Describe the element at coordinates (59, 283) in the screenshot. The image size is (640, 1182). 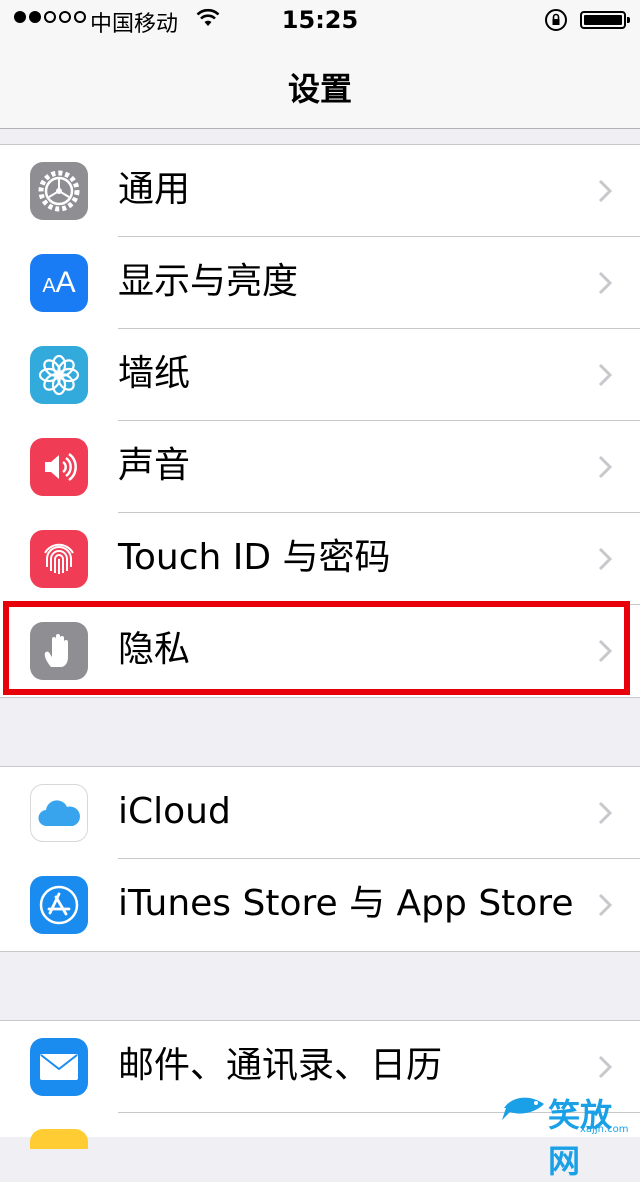
I see `text-size-icon: AA` at that location.